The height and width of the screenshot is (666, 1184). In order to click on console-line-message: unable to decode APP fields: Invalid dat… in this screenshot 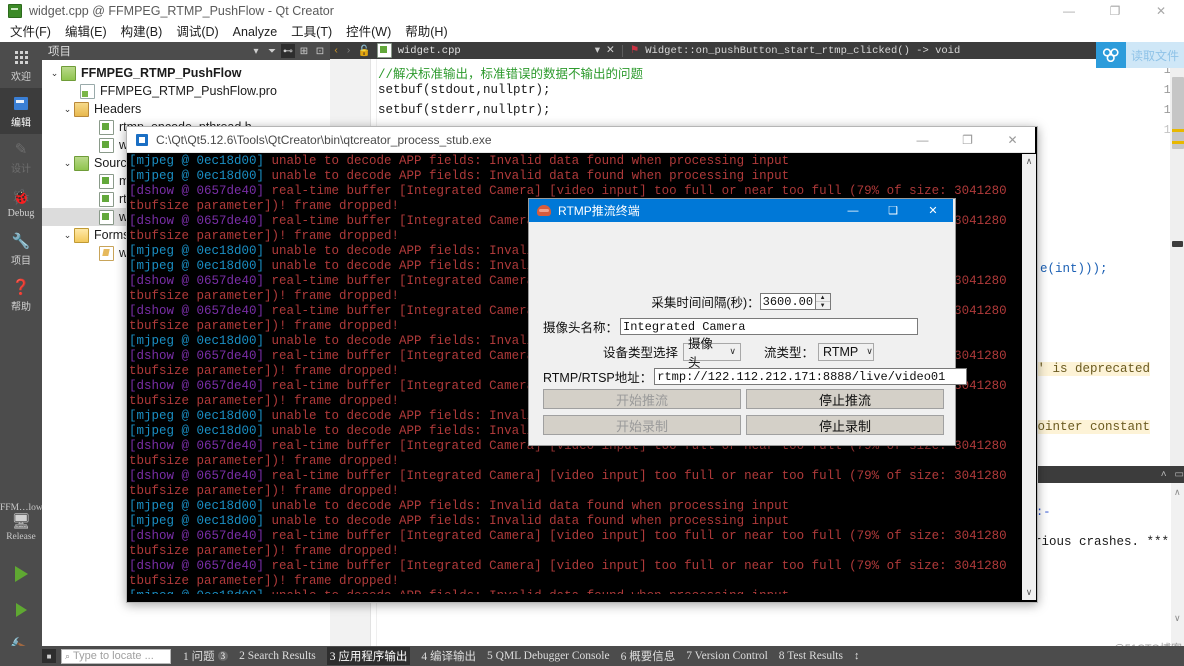, I will do `click(527, 591)`.